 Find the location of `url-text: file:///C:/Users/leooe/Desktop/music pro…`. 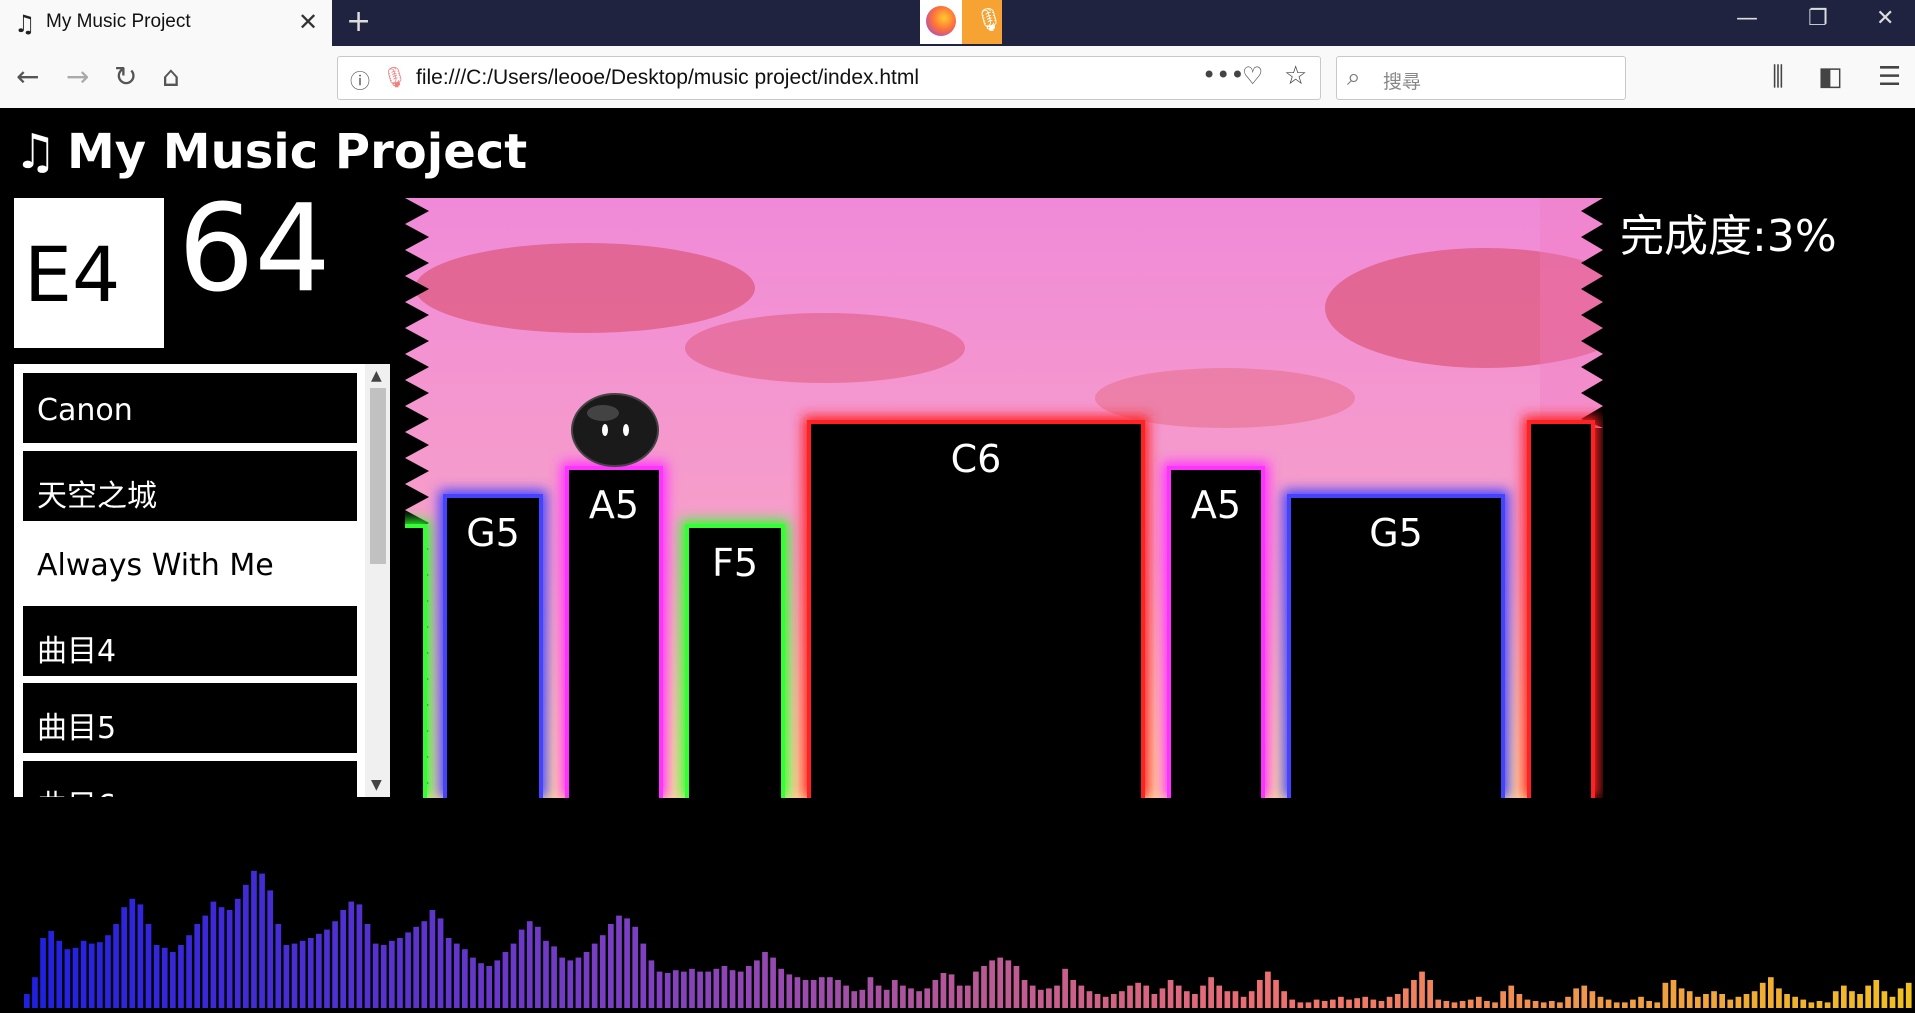

url-text: file:///C:/Users/leooe/Desktop/music pro… is located at coordinates (667, 78).